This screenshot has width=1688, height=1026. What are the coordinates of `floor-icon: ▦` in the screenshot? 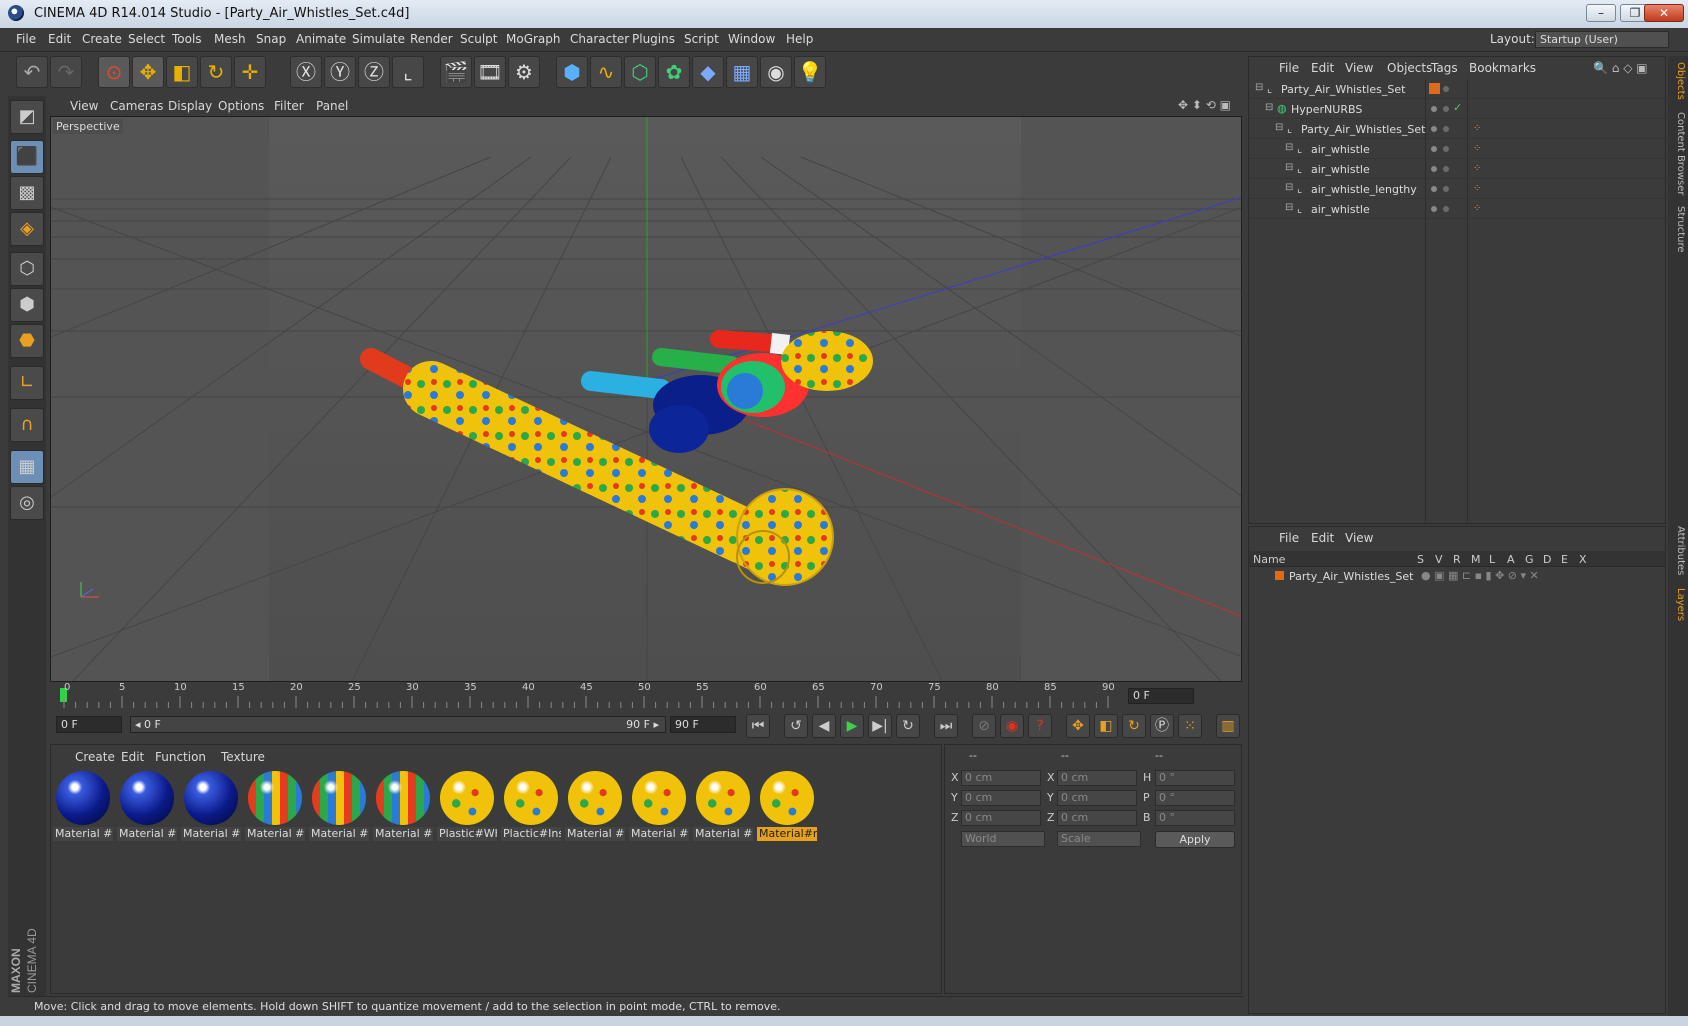 It's located at (742, 72).